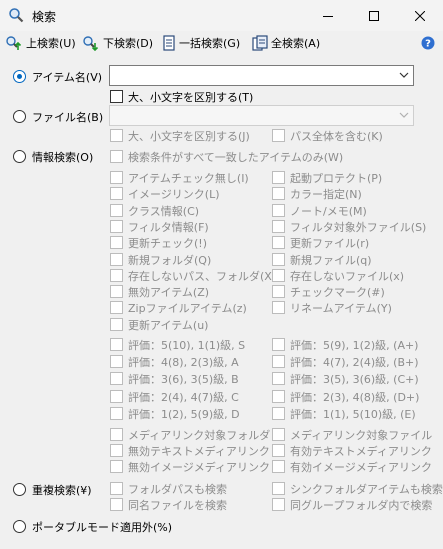  I want to click on eval-left-label: 評価：1(2), 5(9)級, D, so click(184, 414).